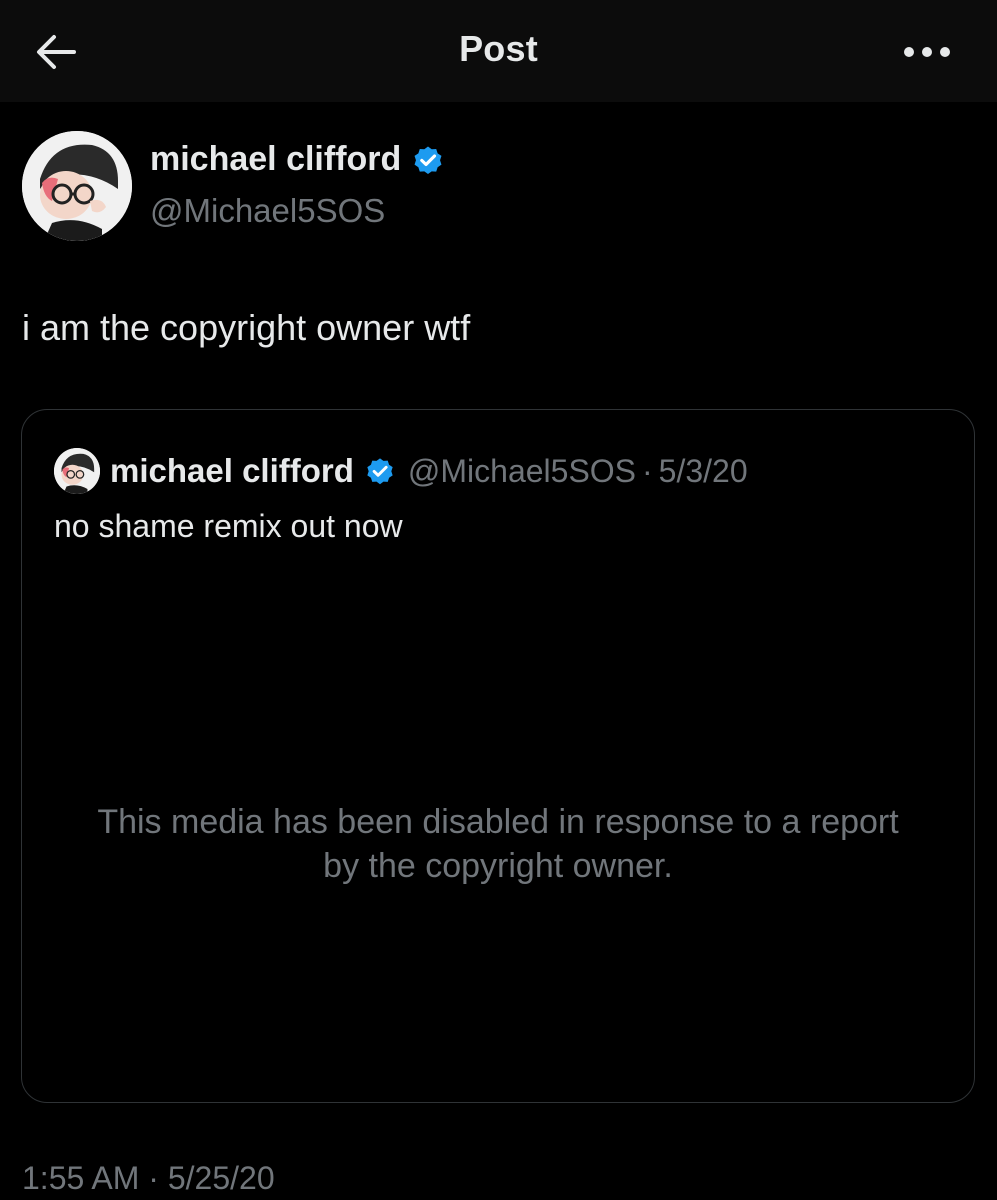  I want to click on avatar, so click(77, 186).